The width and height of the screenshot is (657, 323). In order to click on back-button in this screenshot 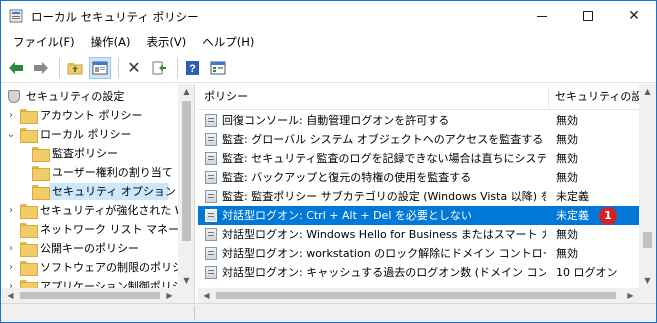, I will do `click(16, 68)`.